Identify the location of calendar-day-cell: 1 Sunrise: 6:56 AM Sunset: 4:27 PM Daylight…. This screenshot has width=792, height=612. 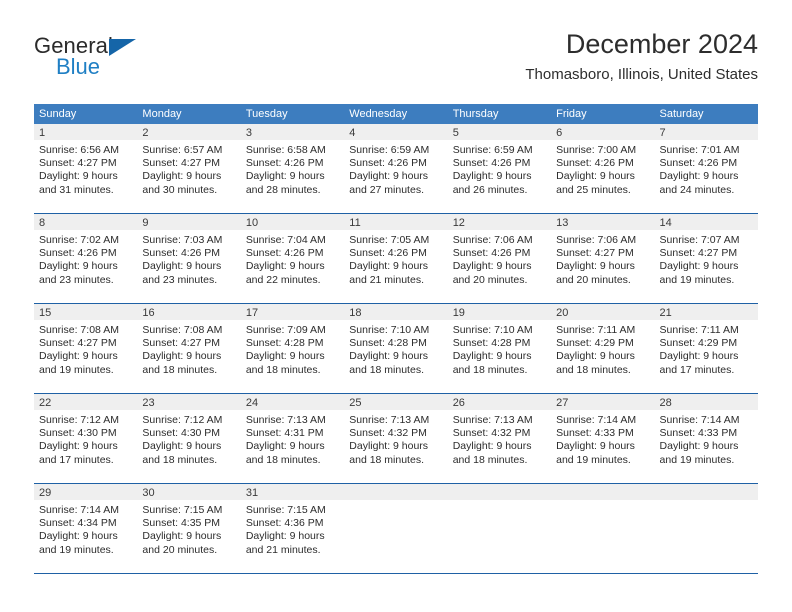
(86, 168).